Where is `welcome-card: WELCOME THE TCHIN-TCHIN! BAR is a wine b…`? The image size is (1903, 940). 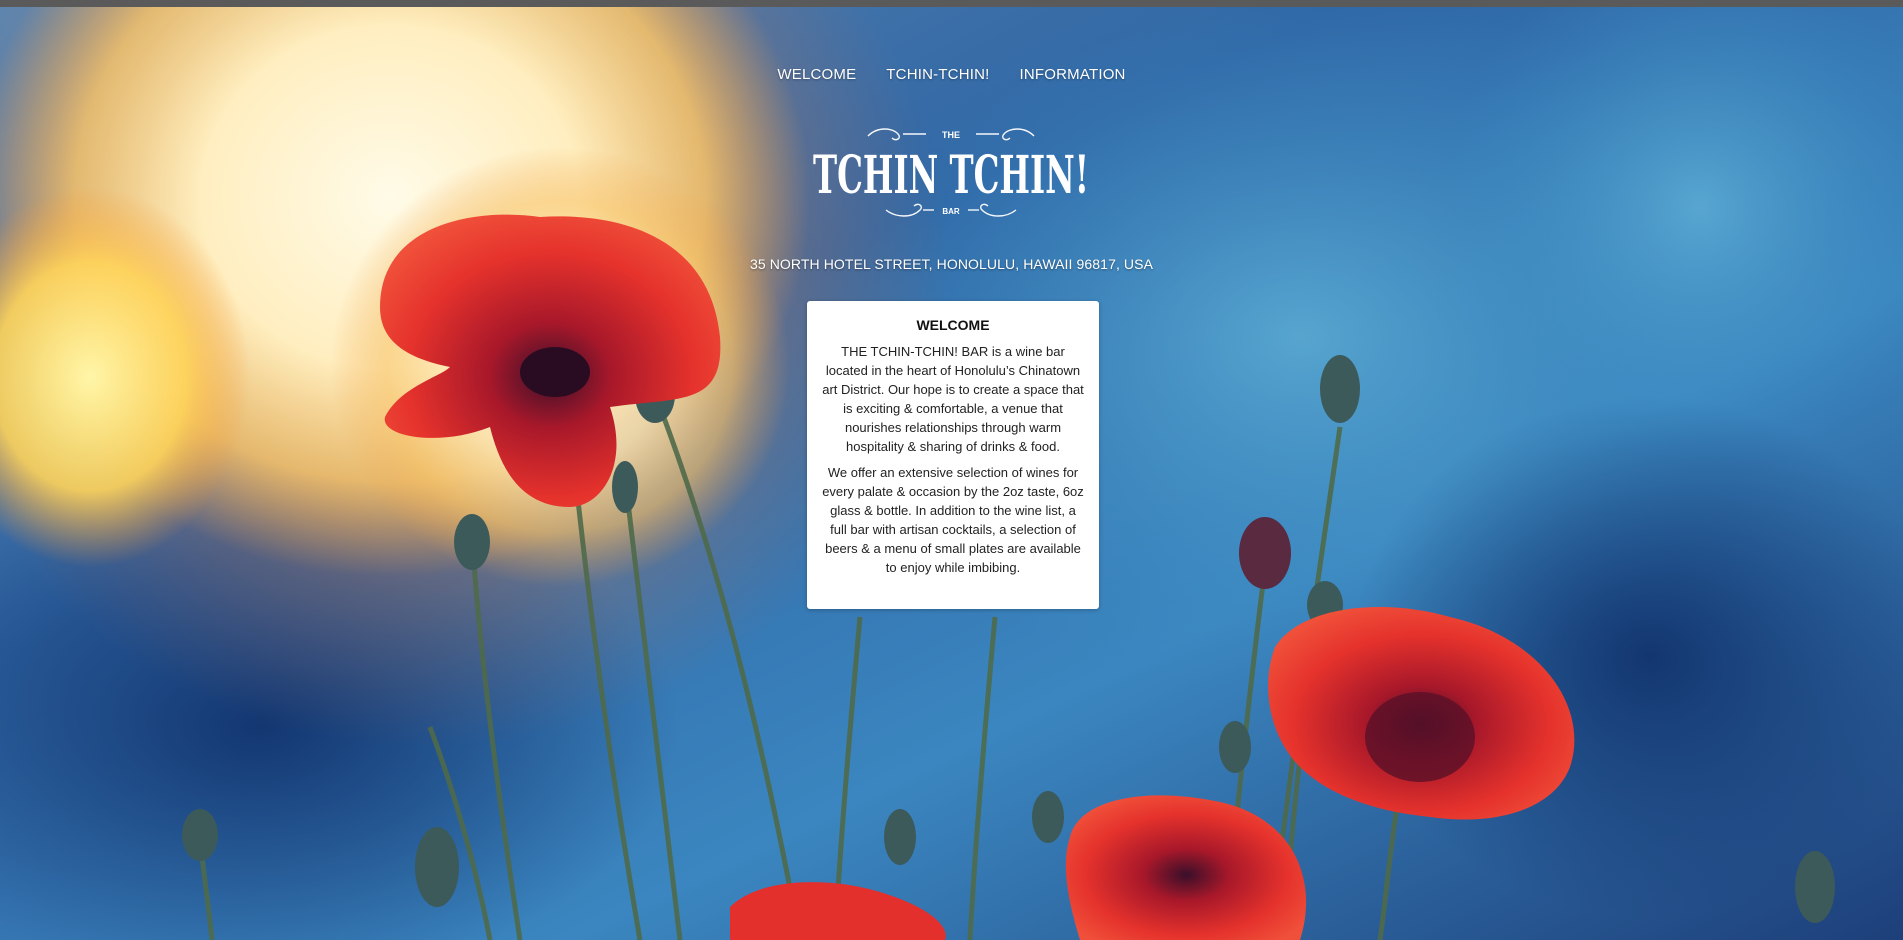 welcome-card: WELCOME THE TCHIN-TCHIN! BAR is a wine b… is located at coordinates (953, 455).